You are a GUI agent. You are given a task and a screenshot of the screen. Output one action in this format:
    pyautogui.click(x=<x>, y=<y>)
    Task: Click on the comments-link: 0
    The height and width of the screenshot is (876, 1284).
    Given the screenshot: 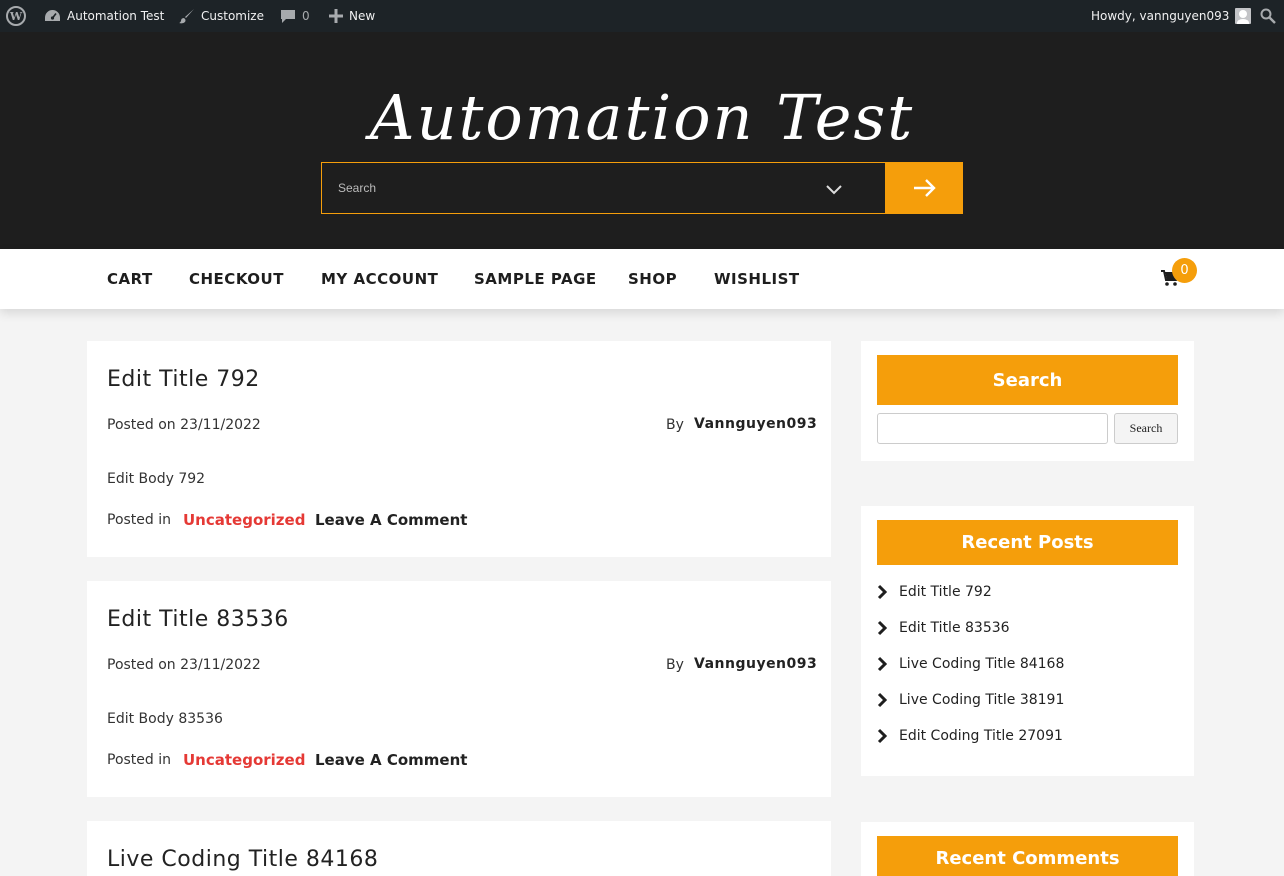 What is the action you would take?
    pyautogui.click(x=295, y=16)
    